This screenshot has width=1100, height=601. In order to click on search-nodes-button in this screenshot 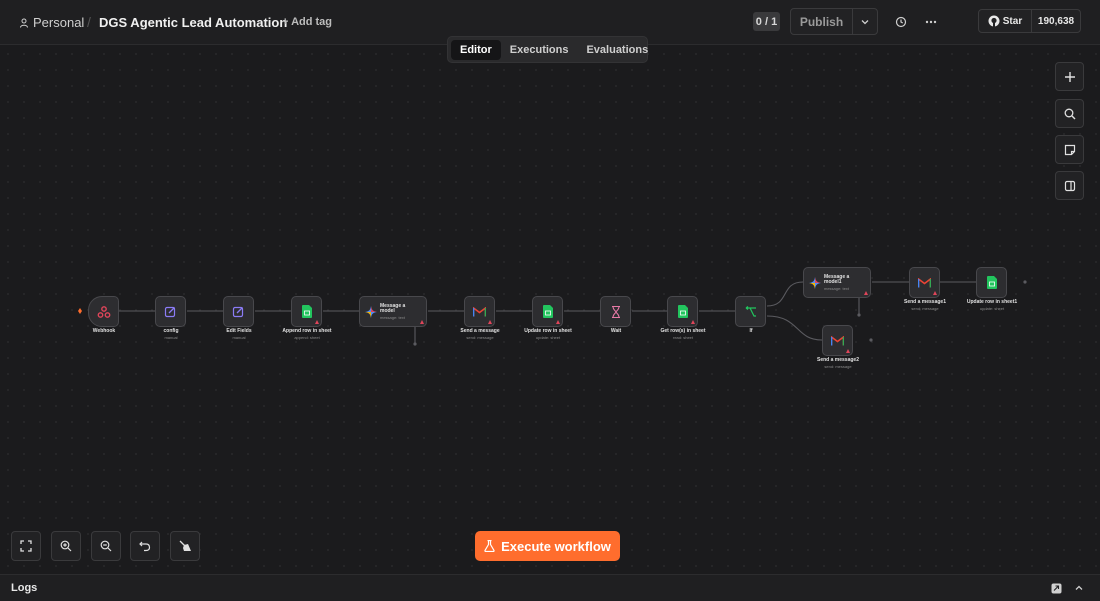, I will do `click(1069, 113)`.